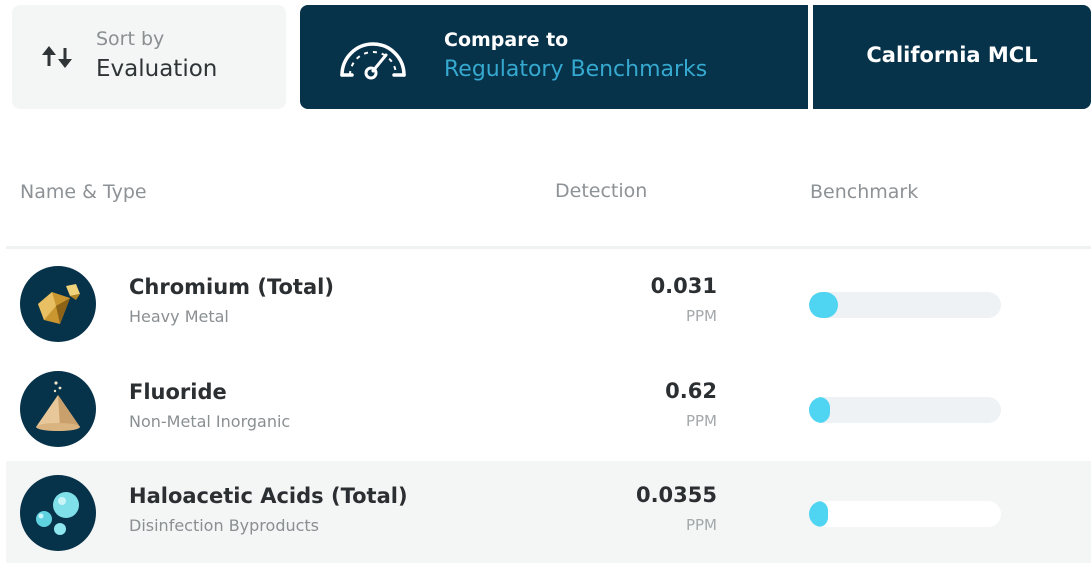 This screenshot has width=1091, height=563. Describe the element at coordinates (210, 421) in the screenshot. I see `contaminant-type: Non-Metal Inorganic` at that location.